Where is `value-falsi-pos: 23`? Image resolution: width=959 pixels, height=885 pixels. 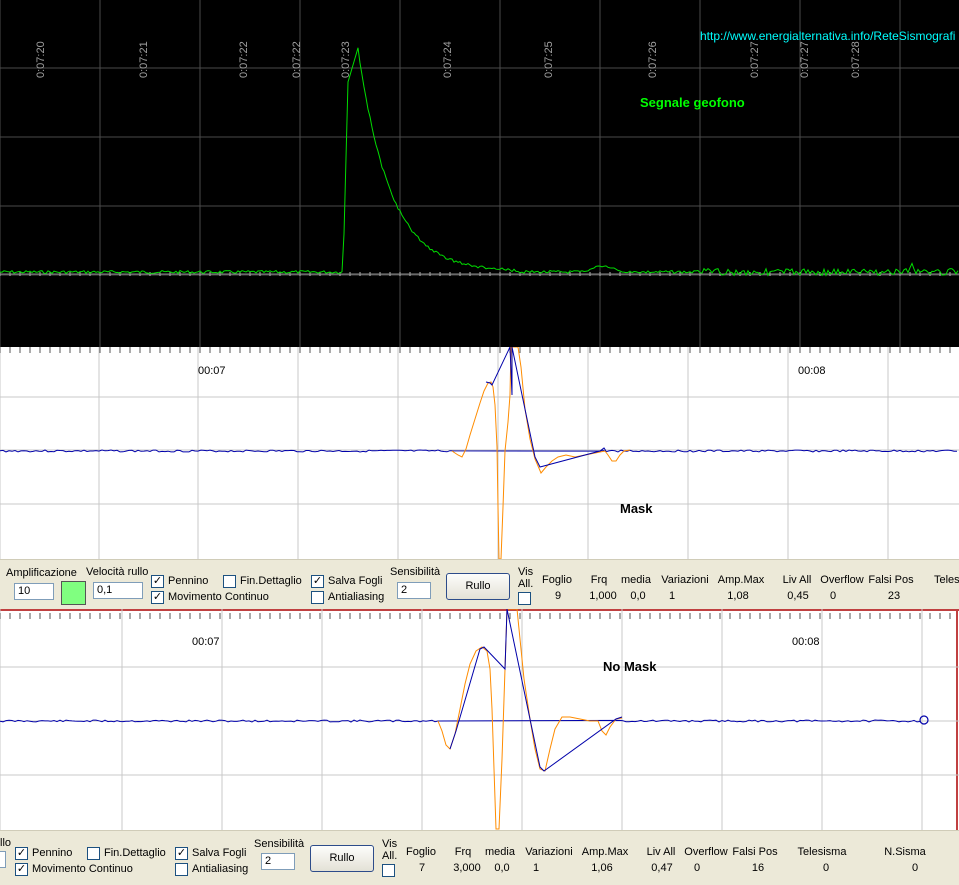 value-falsi-pos: 23 is located at coordinates (894, 596).